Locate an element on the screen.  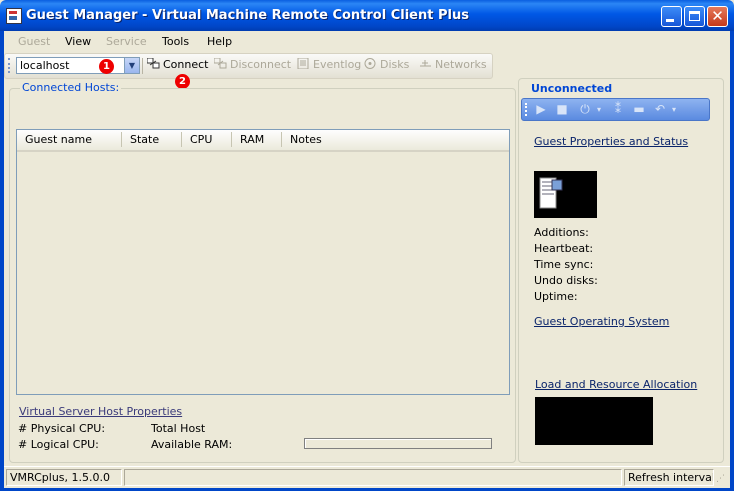
close-icon: ✕ is located at coordinates (717, 16).